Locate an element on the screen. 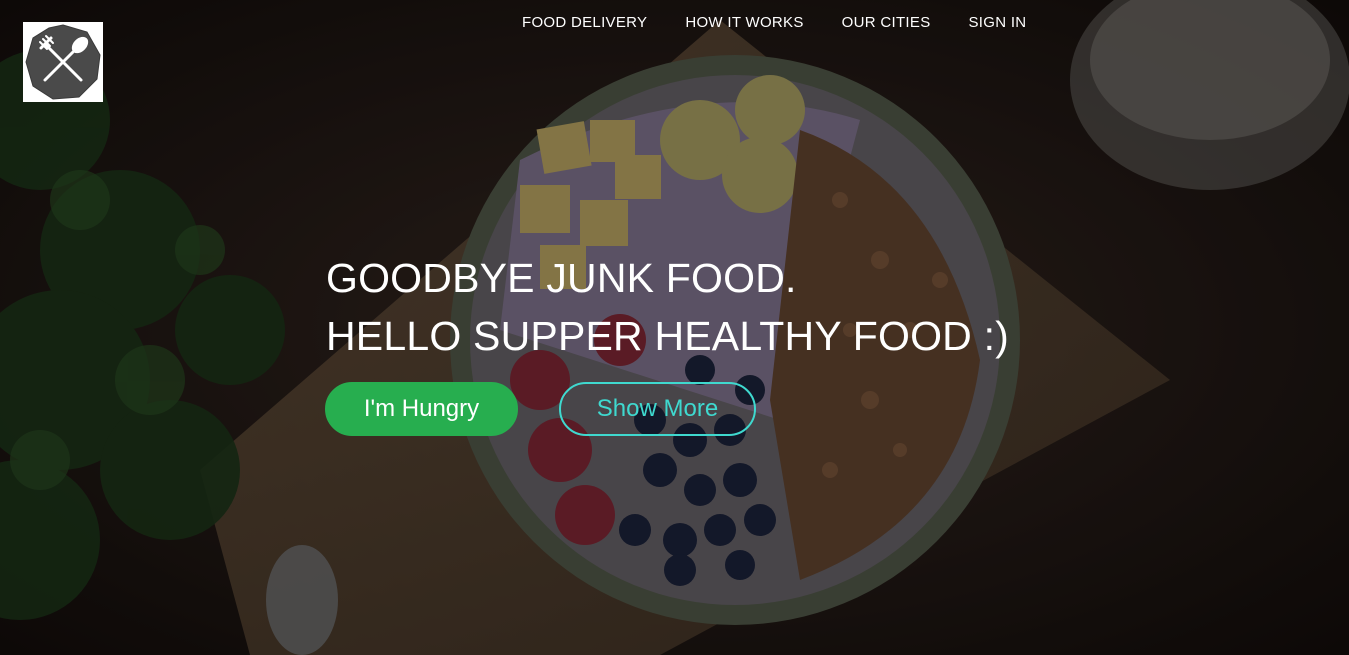  site-logo is located at coordinates (63, 62).